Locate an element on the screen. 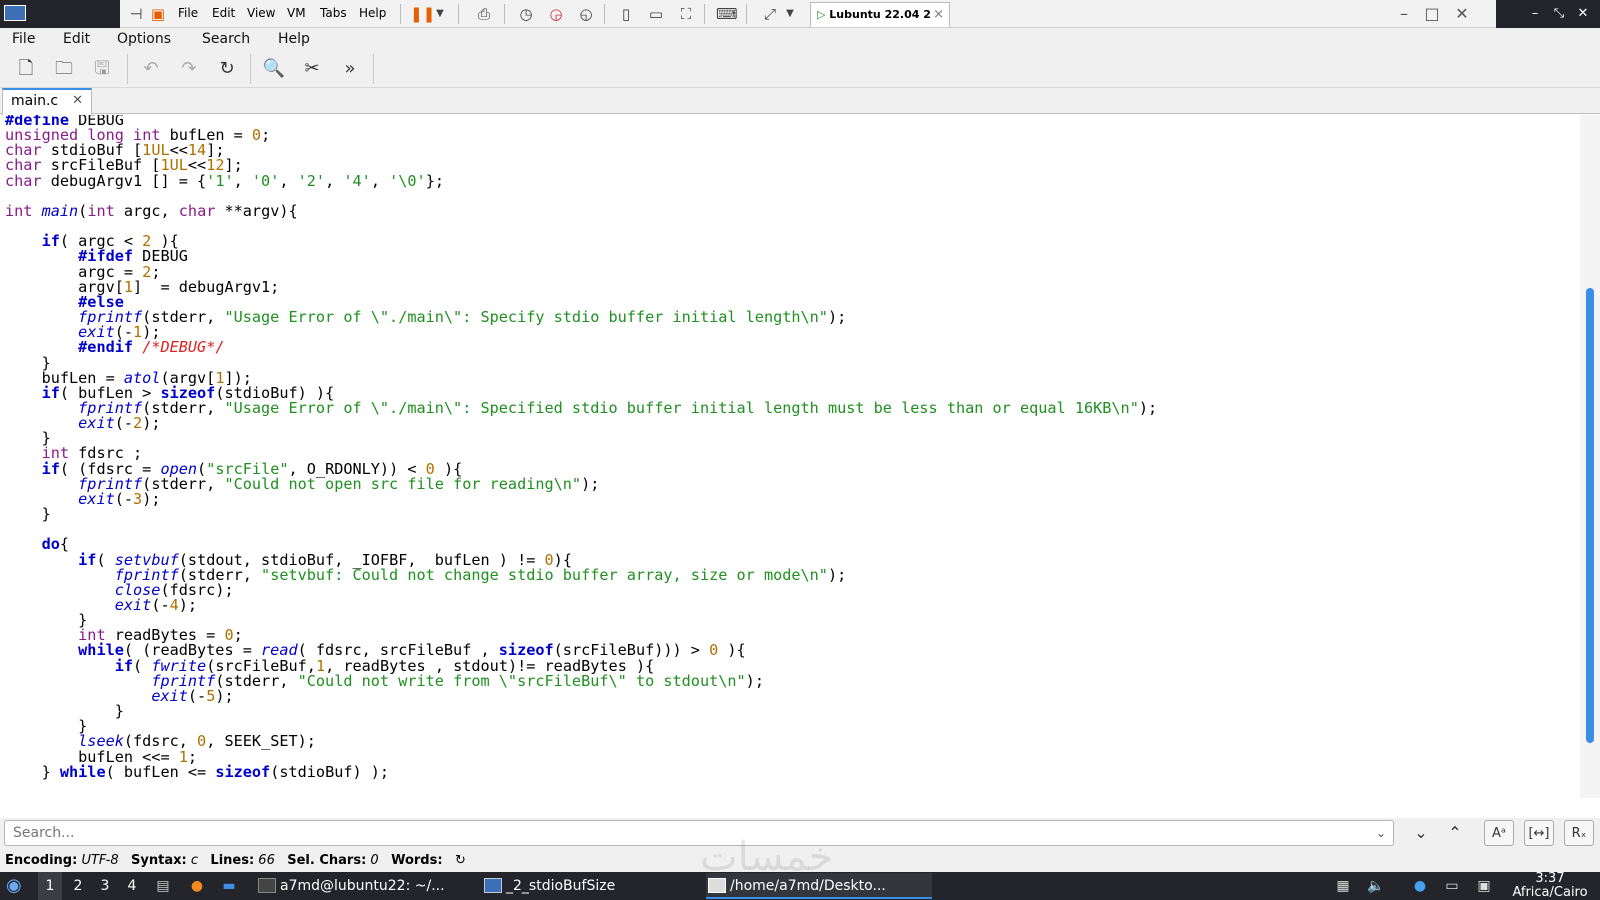  update-notifier-icon: ● is located at coordinates (1420, 886).